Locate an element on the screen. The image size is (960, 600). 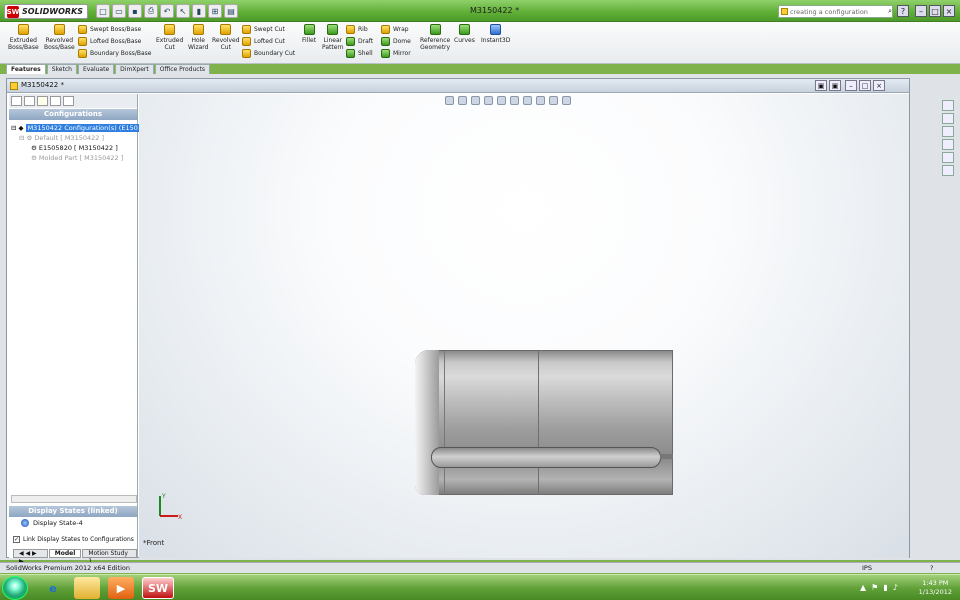
zoom-to-area-icon is located at coordinates (462, 100).